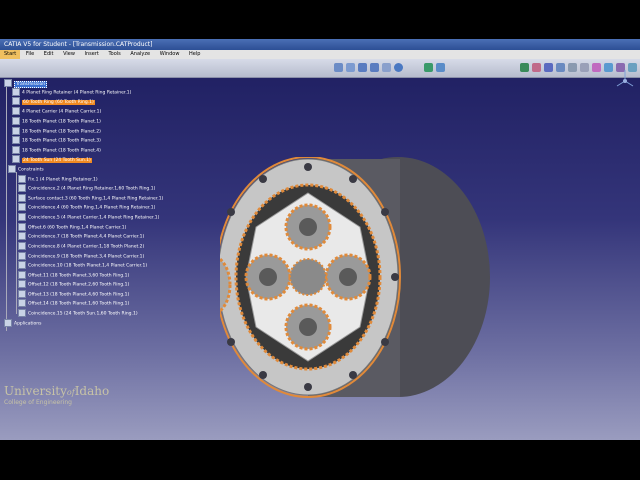  I want to click on tree-part-label: 18 Tooth Planet (18 Tooth Planet.1), so click(61, 122).